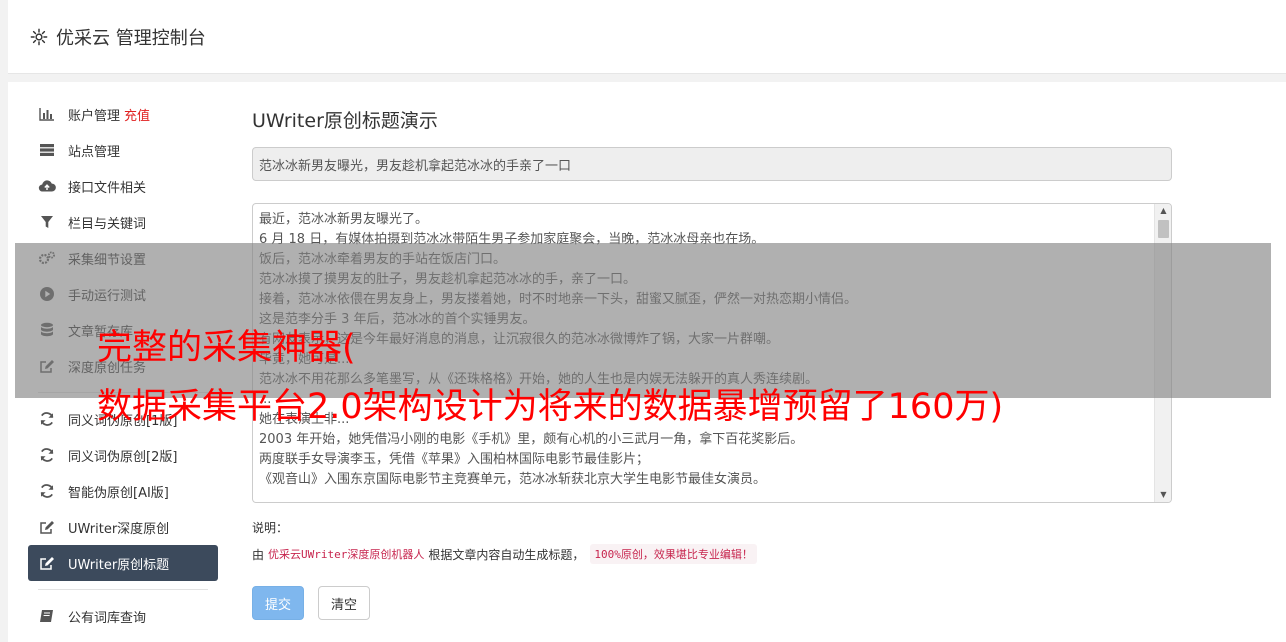 This screenshot has width=1286, height=642. What do you see at coordinates (258, 554) in the screenshot?
I see `note-prefix: 由` at bounding box center [258, 554].